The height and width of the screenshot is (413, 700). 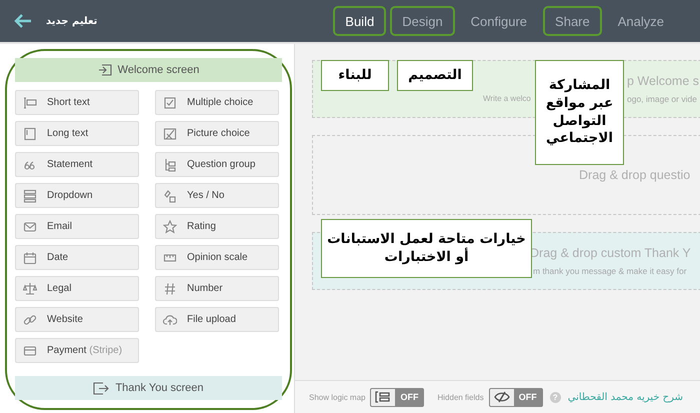 I want to click on nav-tab: Analyze, so click(x=641, y=21).